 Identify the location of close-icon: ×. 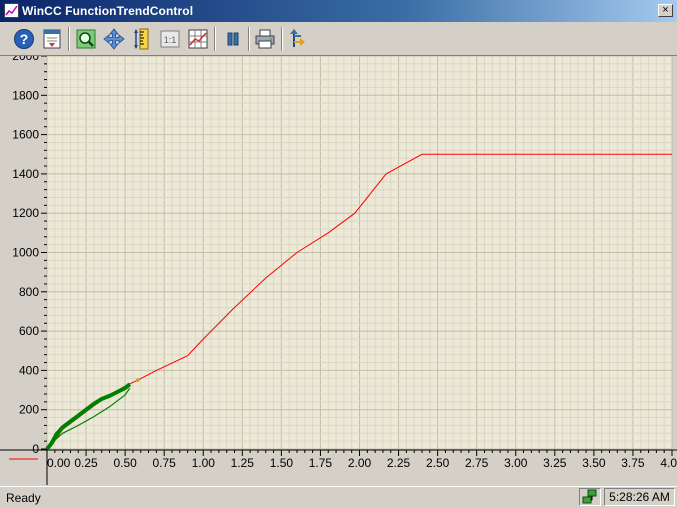
(665, 10).